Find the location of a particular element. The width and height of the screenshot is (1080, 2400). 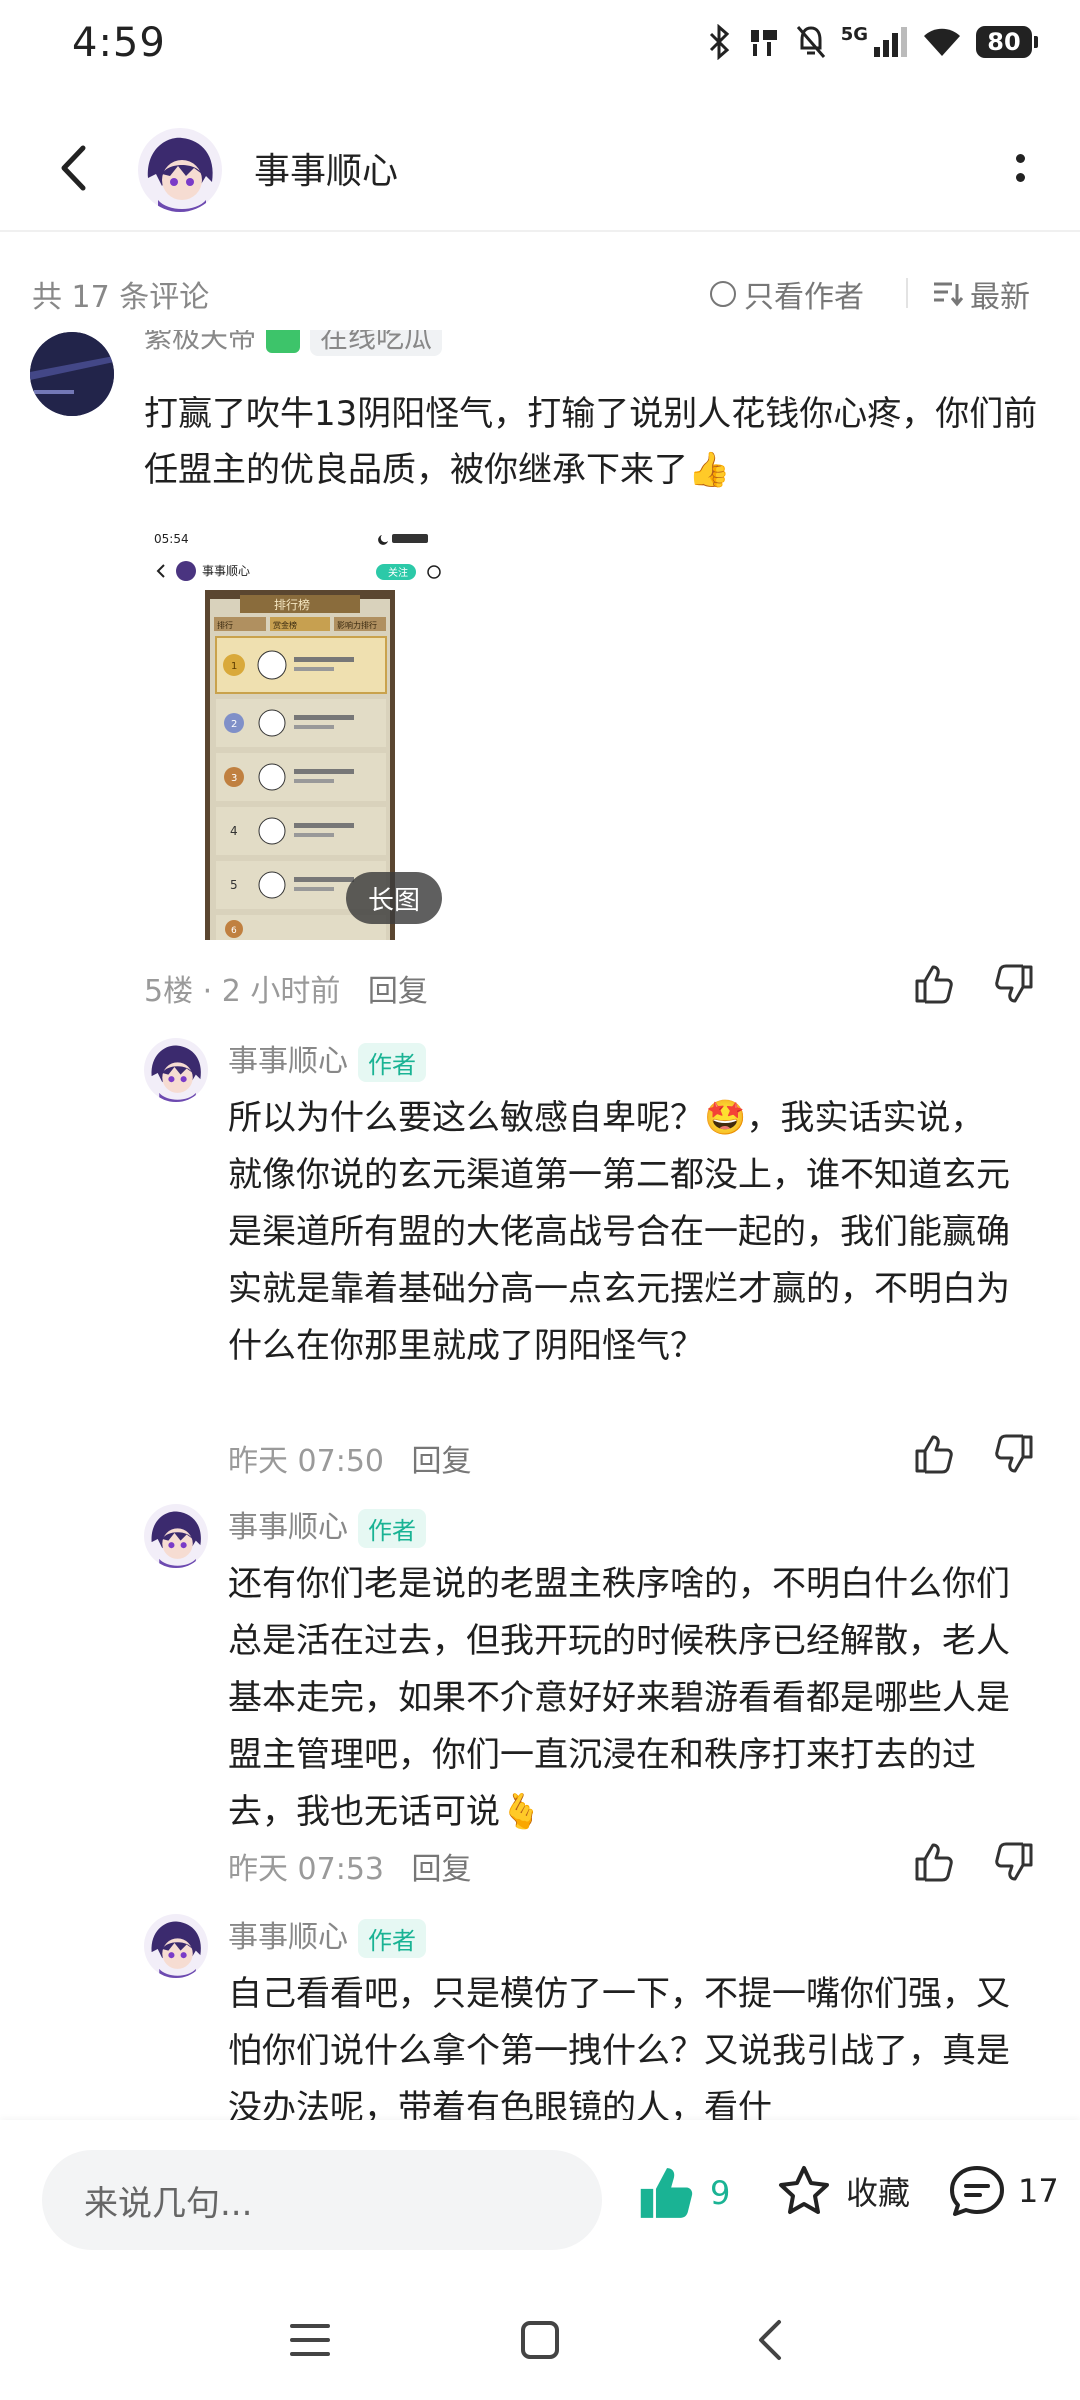

star-icon is located at coordinates (804, 2190).